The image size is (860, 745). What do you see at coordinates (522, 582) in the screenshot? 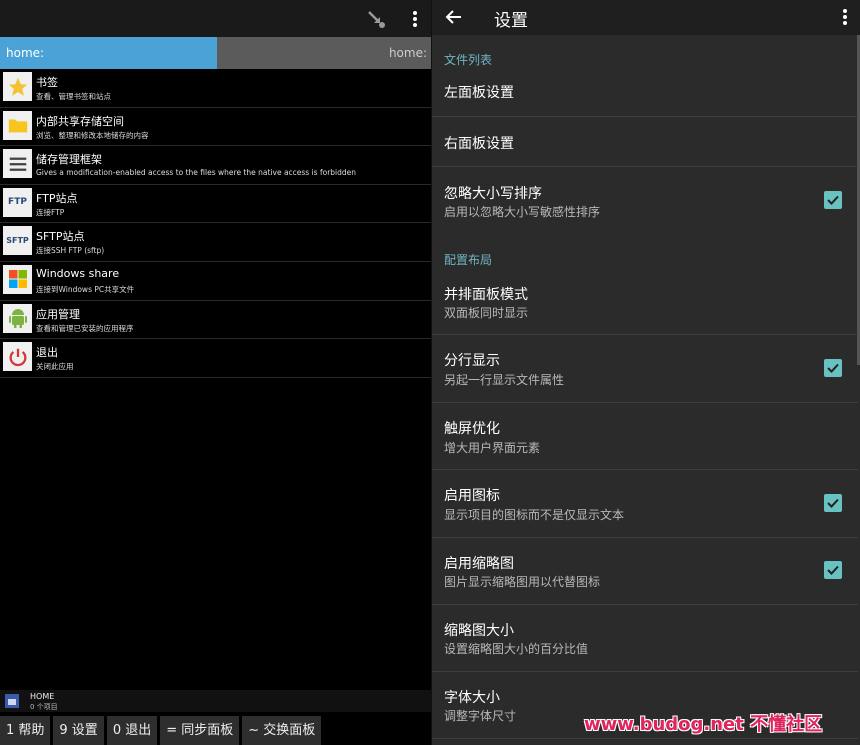
I see `pref-subtitle: 图片显示缩略图用以代替图标` at bounding box center [522, 582].